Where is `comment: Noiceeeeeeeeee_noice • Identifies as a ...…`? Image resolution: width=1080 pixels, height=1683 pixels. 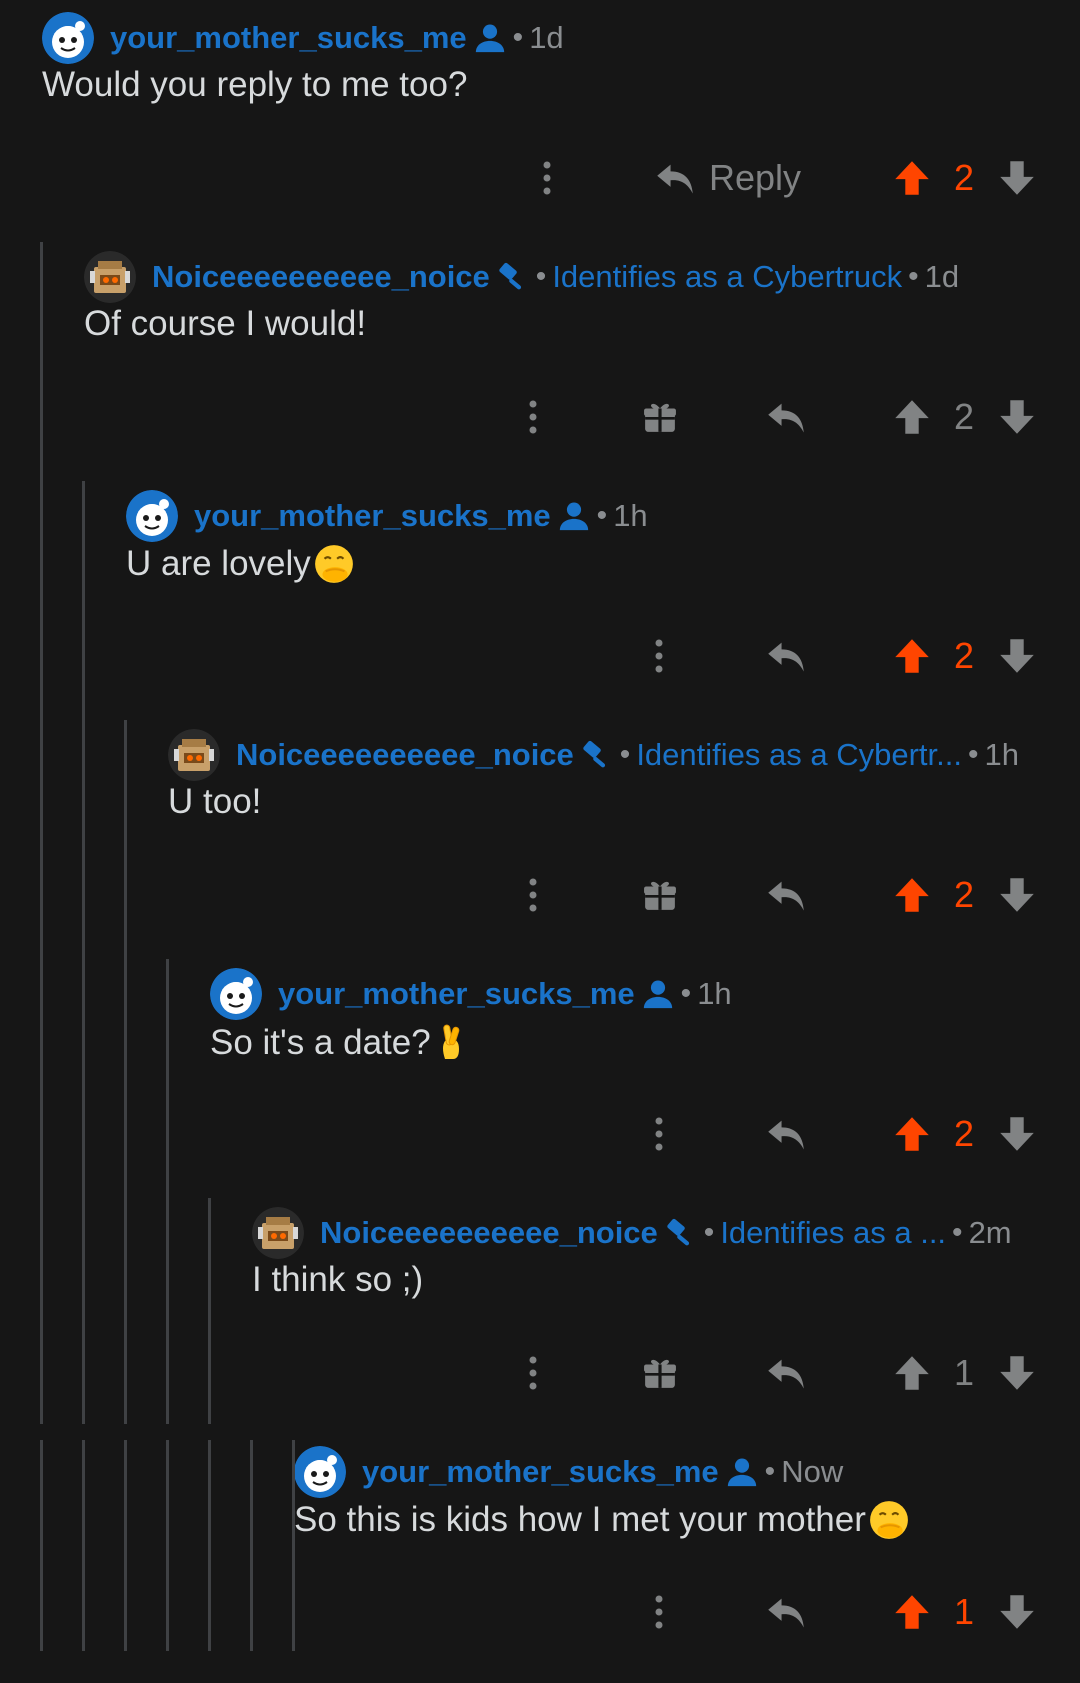 comment: Noiceeeeeeeeee_noice • Identifies as a ...… is located at coordinates (540, 1324).